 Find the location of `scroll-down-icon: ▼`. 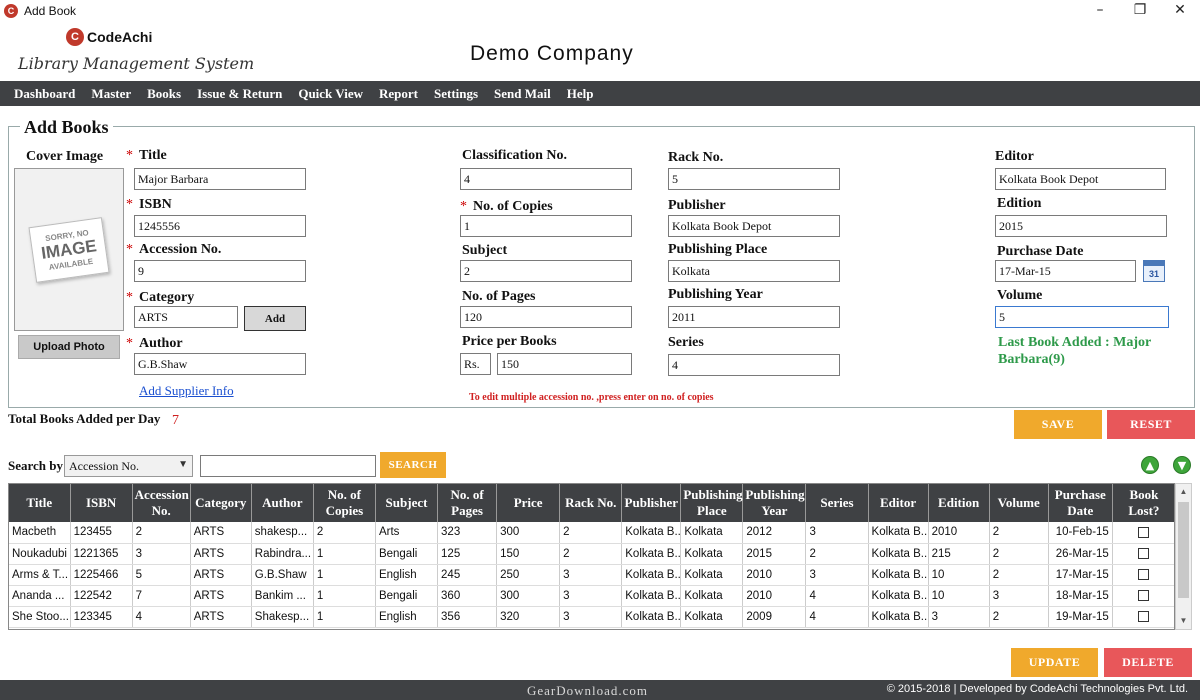

scroll-down-icon: ▼ is located at coordinates (1183, 621).